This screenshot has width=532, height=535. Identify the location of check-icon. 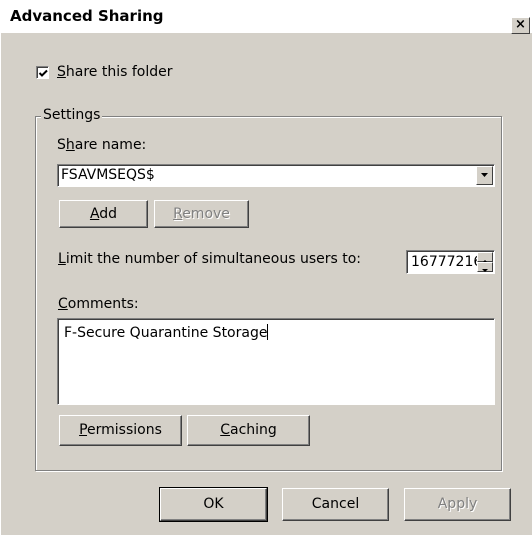
(43, 73).